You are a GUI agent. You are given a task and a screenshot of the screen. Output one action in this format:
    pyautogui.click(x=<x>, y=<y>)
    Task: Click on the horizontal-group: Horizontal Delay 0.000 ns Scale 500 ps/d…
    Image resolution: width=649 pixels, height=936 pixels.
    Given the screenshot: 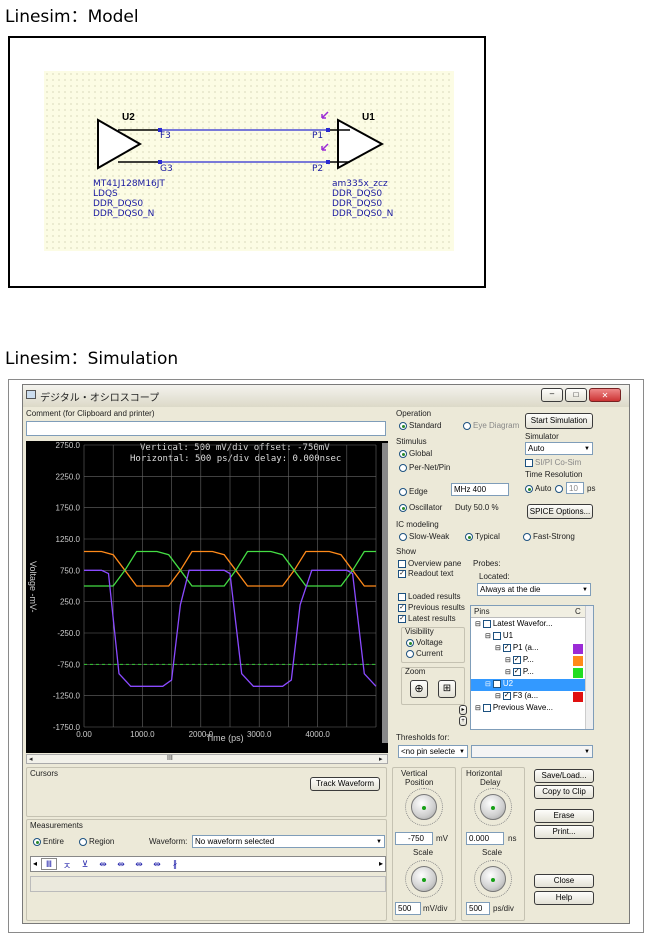 What is the action you would take?
    pyautogui.click(x=493, y=844)
    